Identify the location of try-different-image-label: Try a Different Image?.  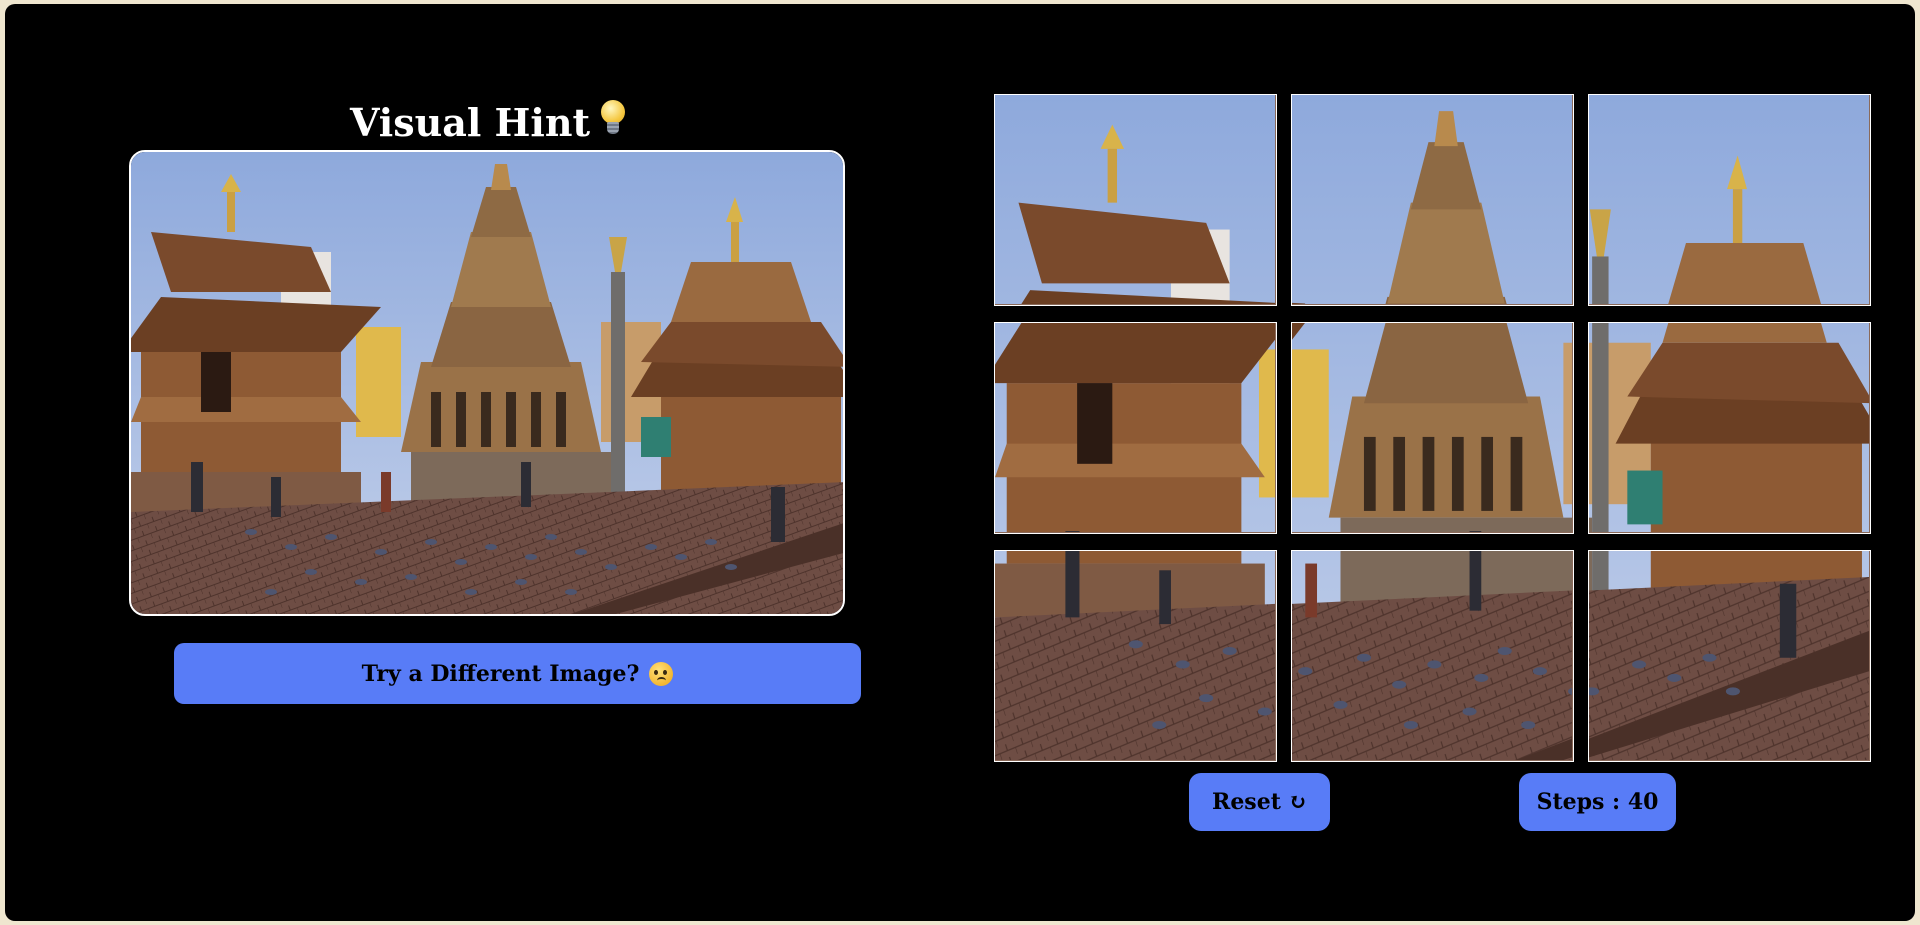
(500, 673).